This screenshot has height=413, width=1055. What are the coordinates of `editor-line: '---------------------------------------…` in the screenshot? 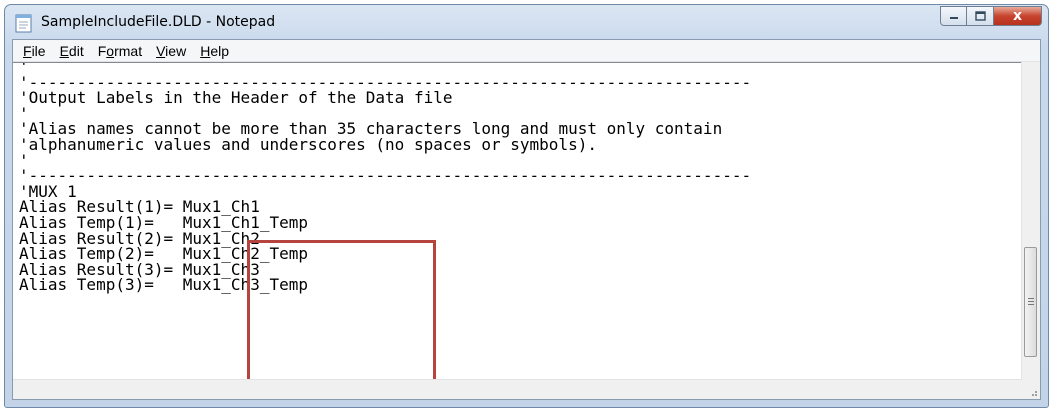 It's located at (385, 176).